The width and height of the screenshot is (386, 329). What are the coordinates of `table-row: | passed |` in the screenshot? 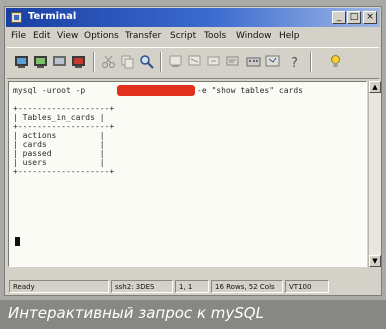 It's located at (59, 153).